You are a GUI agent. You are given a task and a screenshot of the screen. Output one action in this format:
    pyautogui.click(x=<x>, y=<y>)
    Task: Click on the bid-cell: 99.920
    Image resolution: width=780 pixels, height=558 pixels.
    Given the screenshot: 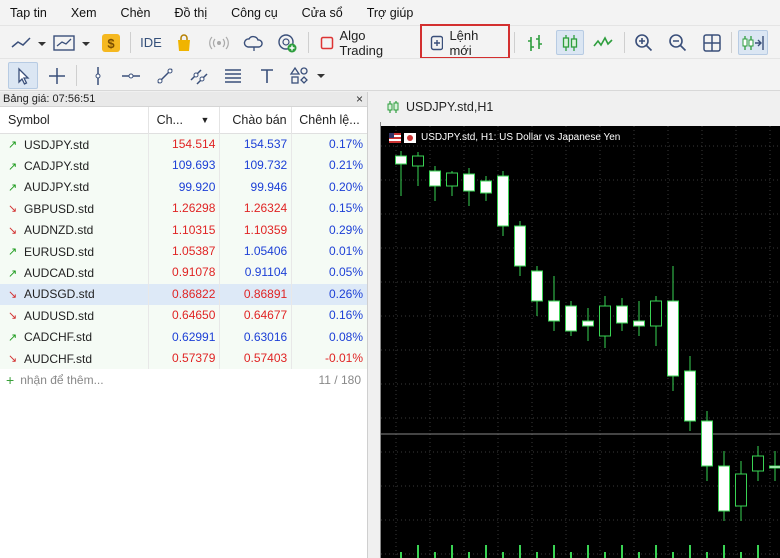 What is the action you would take?
    pyautogui.click(x=183, y=187)
    